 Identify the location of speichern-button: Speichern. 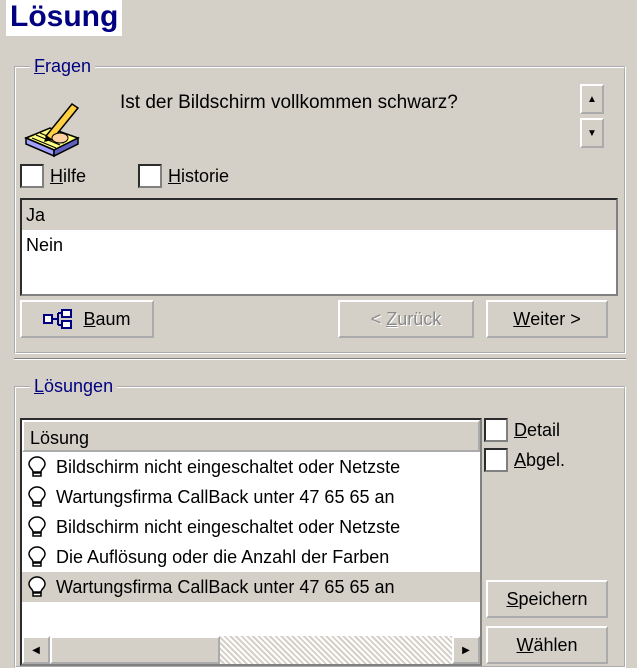
(547, 599).